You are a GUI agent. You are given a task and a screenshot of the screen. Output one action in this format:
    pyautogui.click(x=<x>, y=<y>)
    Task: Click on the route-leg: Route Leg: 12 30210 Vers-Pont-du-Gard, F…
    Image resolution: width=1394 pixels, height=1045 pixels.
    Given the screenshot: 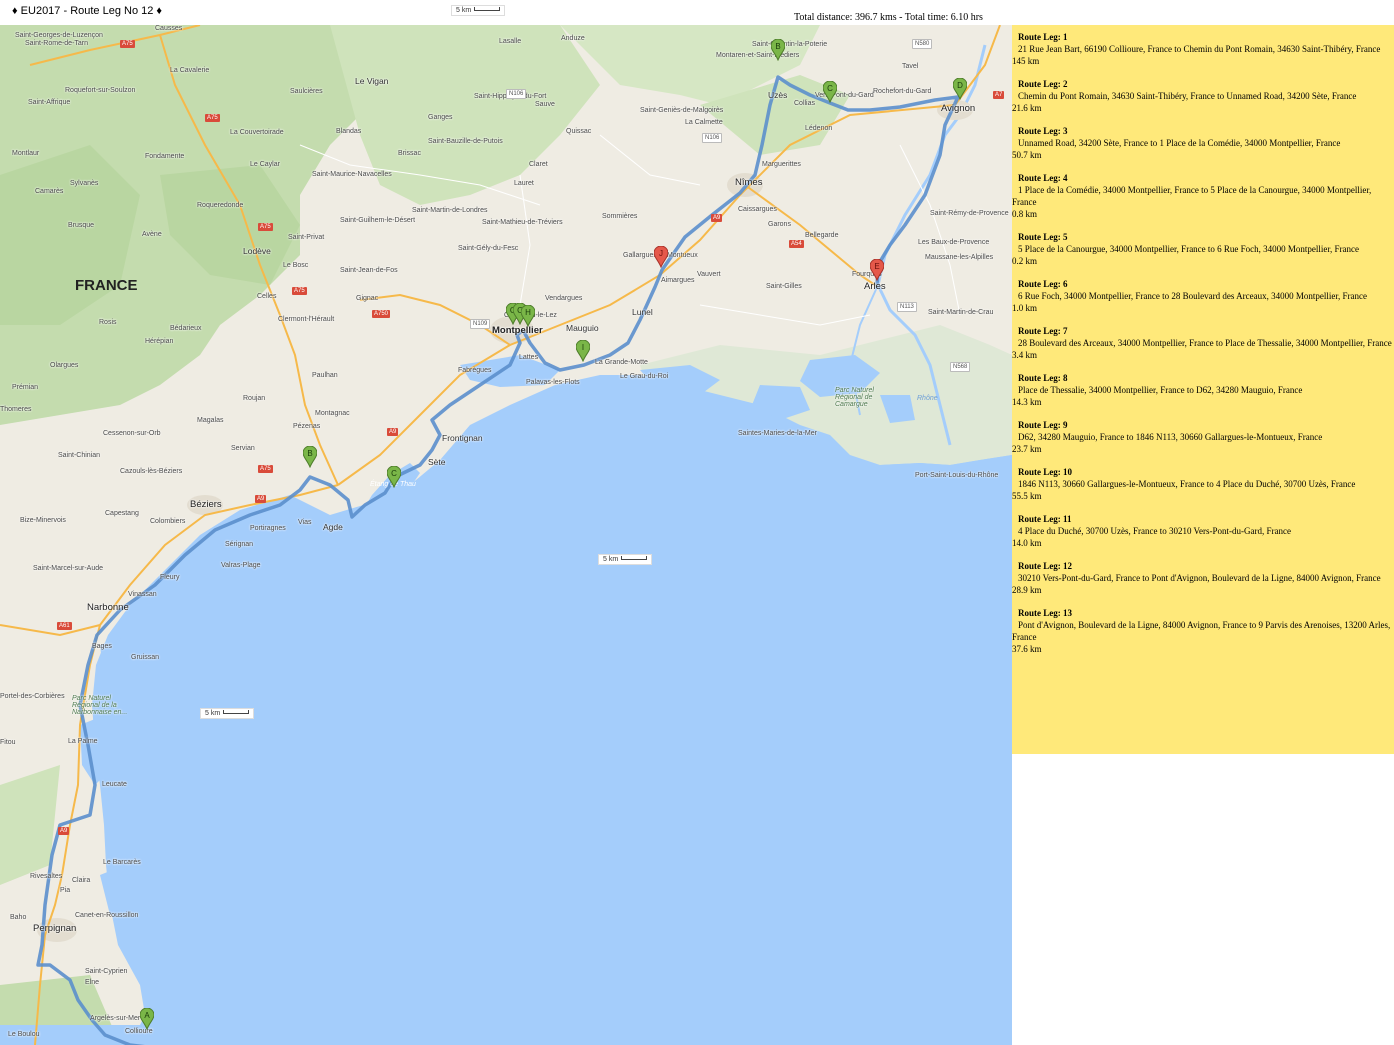 What is the action you would take?
    pyautogui.click(x=1202, y=578)
    